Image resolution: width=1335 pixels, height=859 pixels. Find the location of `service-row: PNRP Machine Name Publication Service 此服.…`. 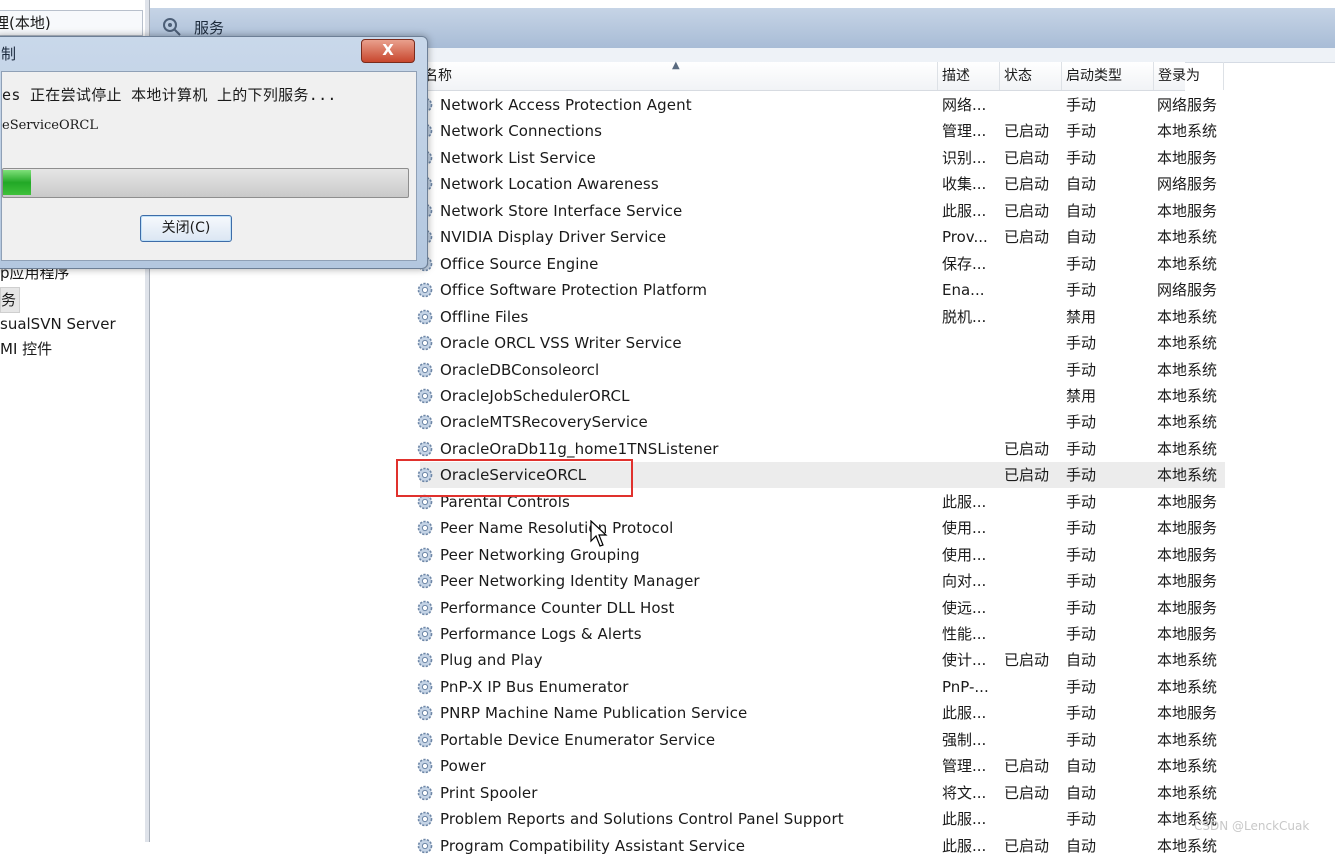

service-row: PNRP Machine Name Publication Service 此服.… is located at coordinates (821, 713).